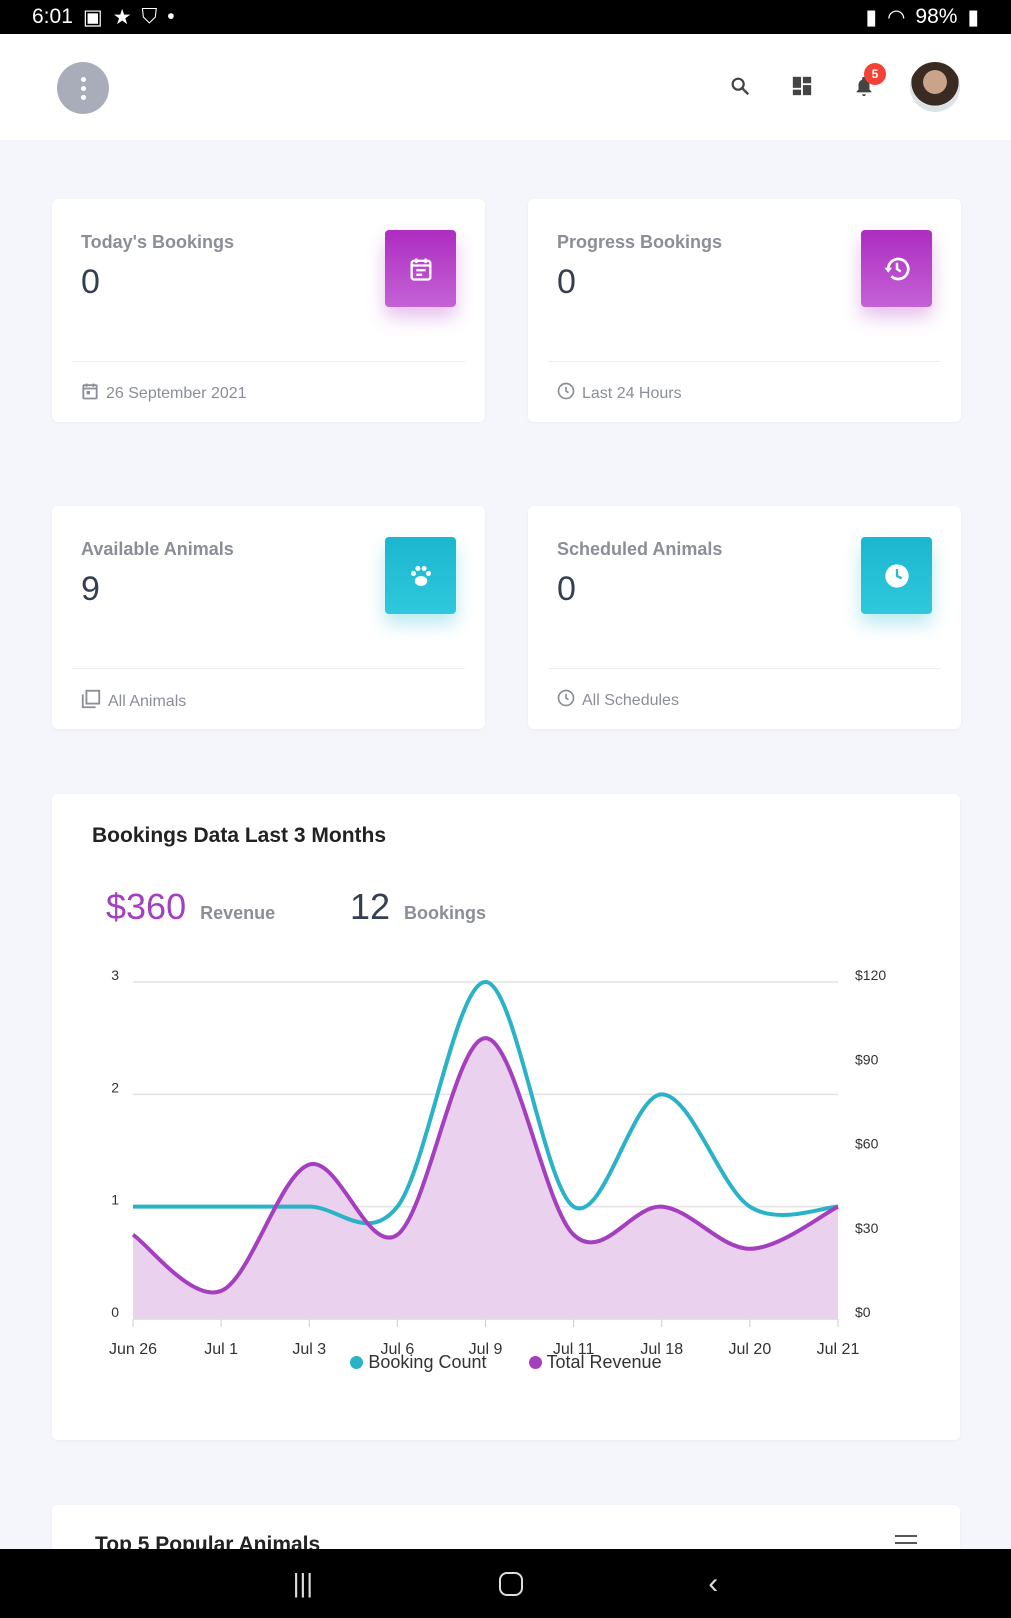 This screenshot has height=1618, width=1011. What do you see at coordinates (91, 701) in the screenshot?
I see `library-icon` at bounding box center [91, 701].